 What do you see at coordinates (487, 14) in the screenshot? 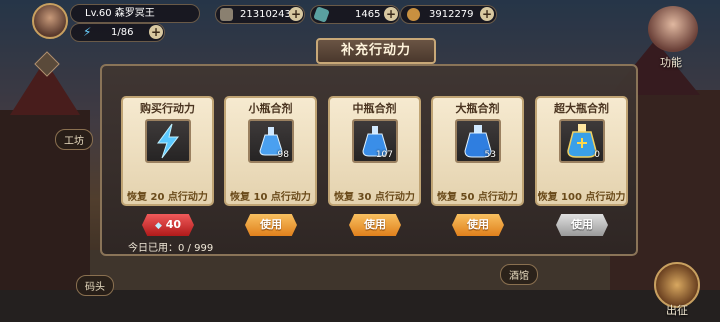
I see `add-coin-button: +` at bounding box center [487, 14].